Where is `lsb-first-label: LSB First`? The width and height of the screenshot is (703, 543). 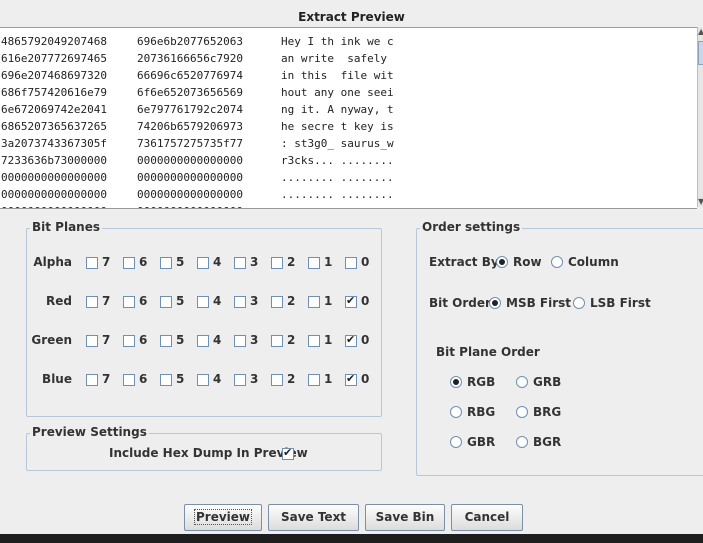 lsb-first-label: LSB First is located at coordinates (620, 303).